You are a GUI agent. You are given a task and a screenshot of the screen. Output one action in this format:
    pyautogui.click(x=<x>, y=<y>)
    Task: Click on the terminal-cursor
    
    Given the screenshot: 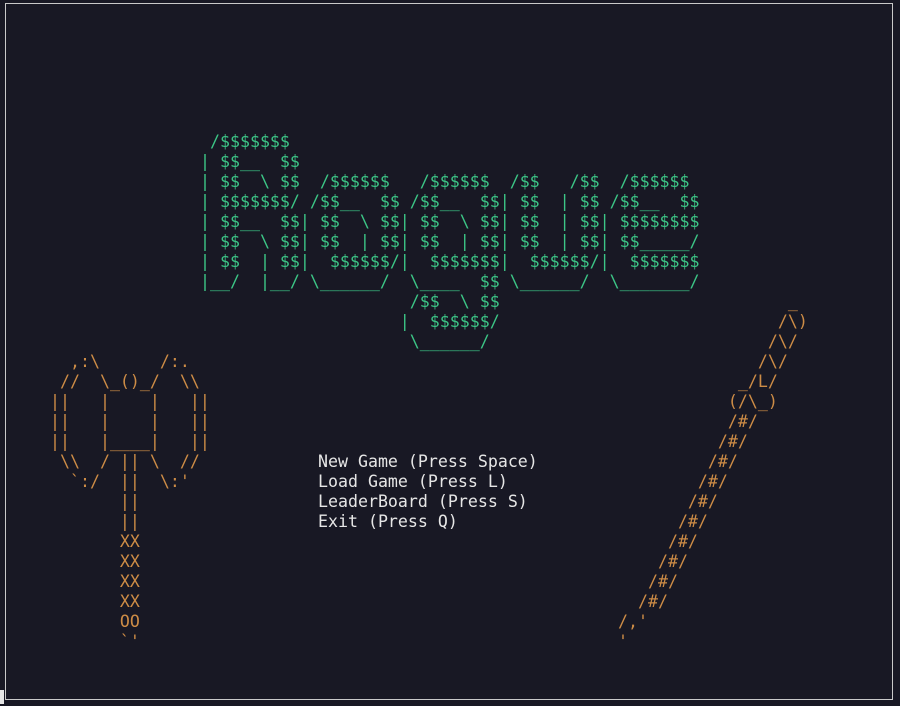 What is the action you would take?
    pyautogui.click(x=2, y=697)
    